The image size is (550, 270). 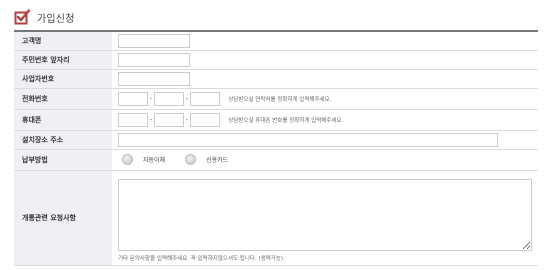 I want to click on phone-label: 전화번호, so click(x=63, y=99).